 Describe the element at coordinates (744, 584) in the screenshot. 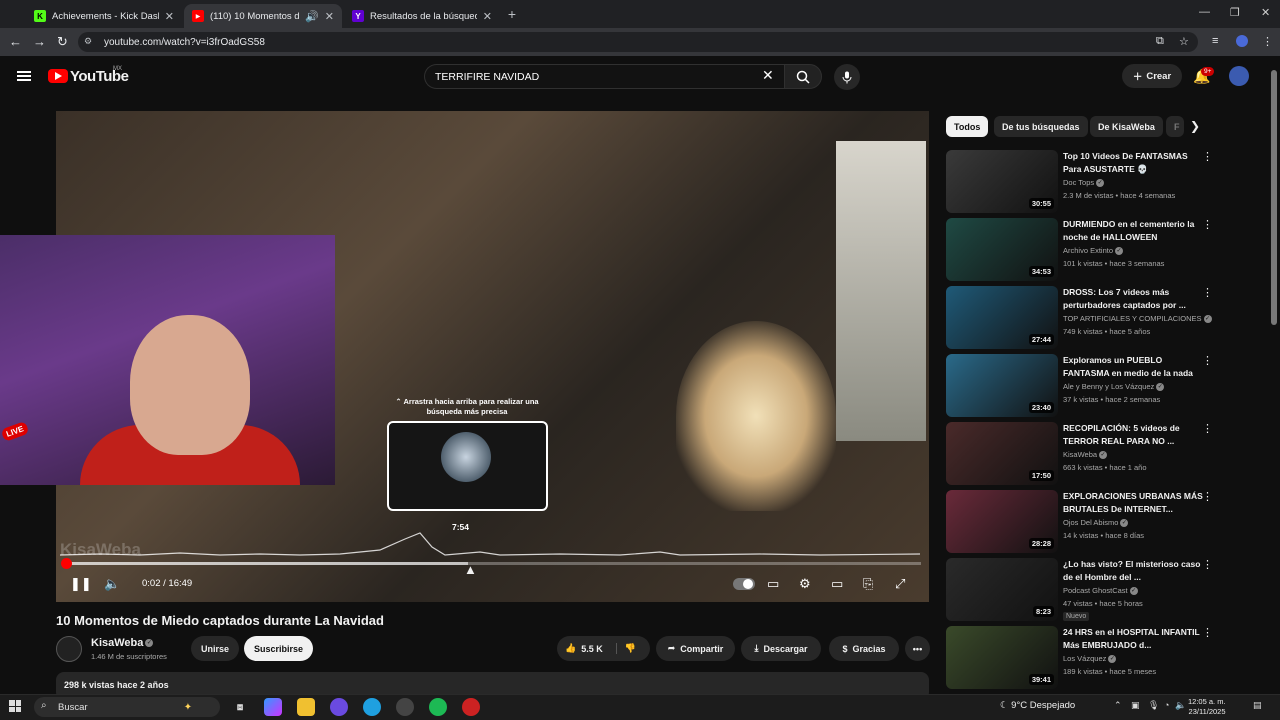

I see `autoplay-toggle` at that location.